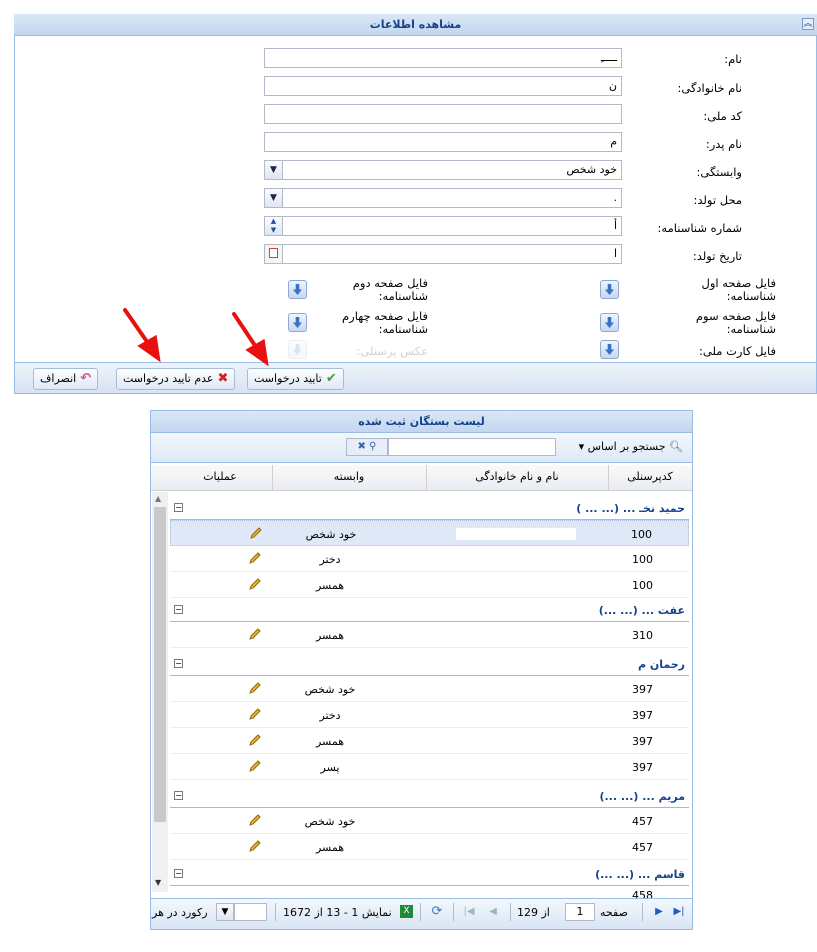 The image size is (817, 952). I want to click on column-header-name: نام و نام خانوادگی, so click(517, 476).